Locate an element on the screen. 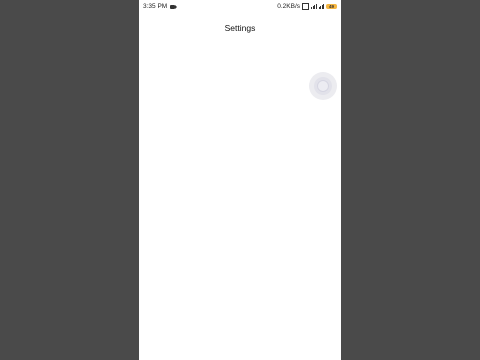  status-left: 3:35 PM is located at coordinates (160, 6).